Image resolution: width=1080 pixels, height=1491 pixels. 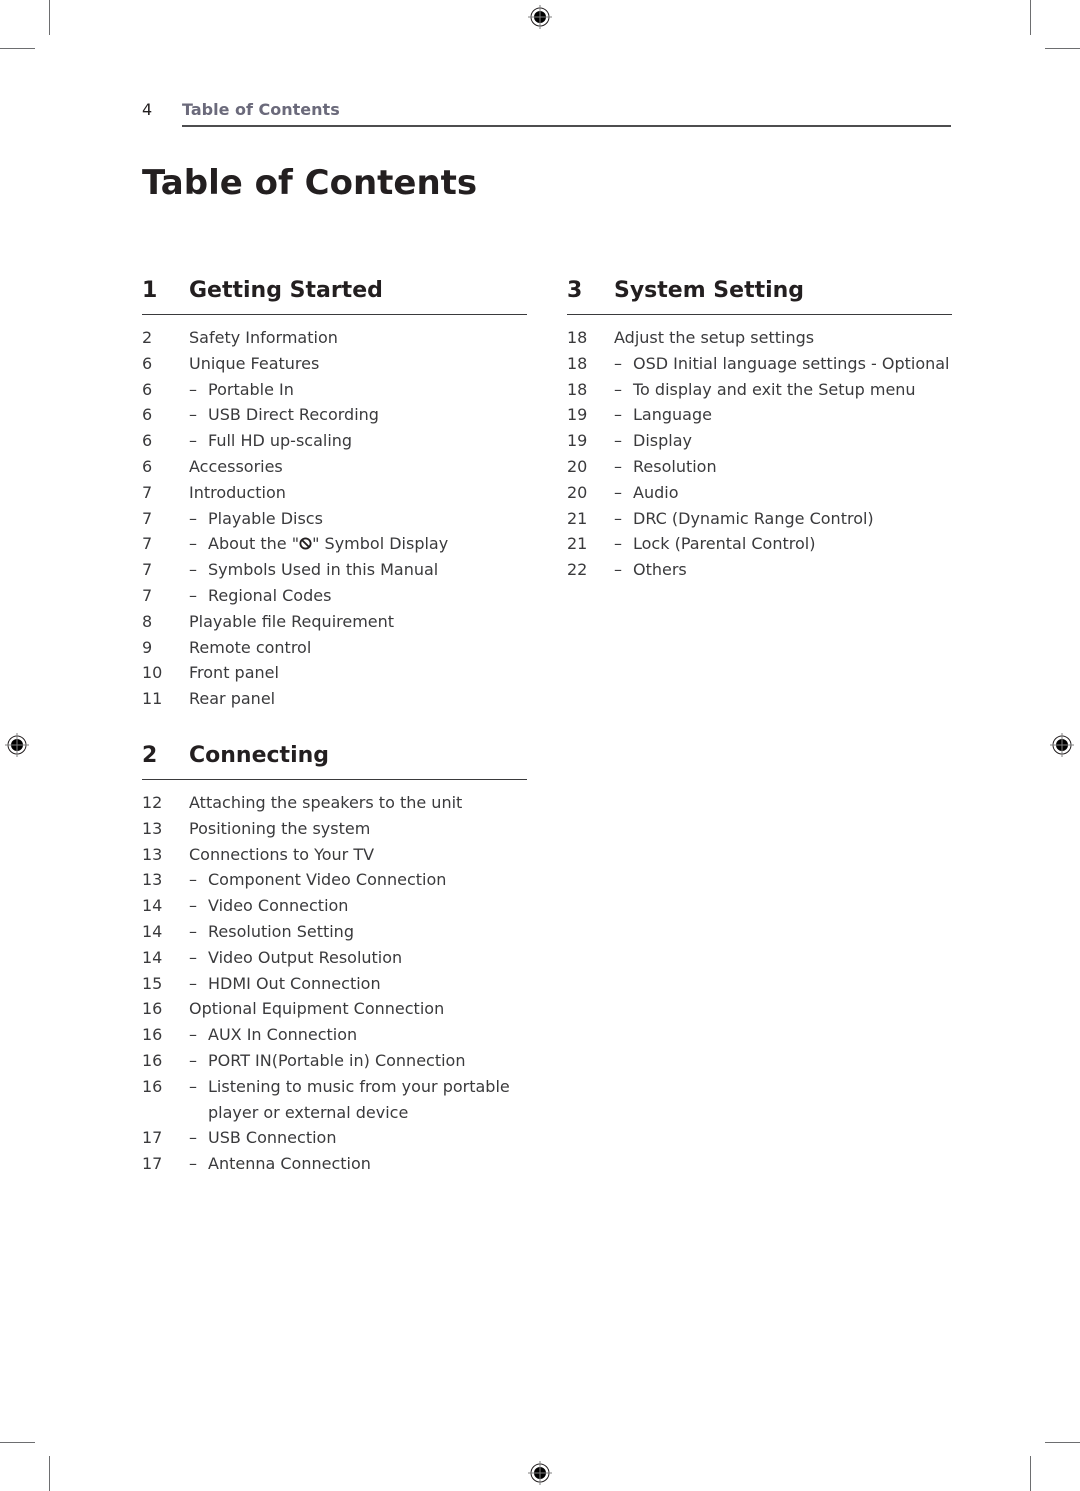 What do you see at coordinates (150, 755) in the screenshot?
I see `section-number: 2` at bounding box center [150, 755].